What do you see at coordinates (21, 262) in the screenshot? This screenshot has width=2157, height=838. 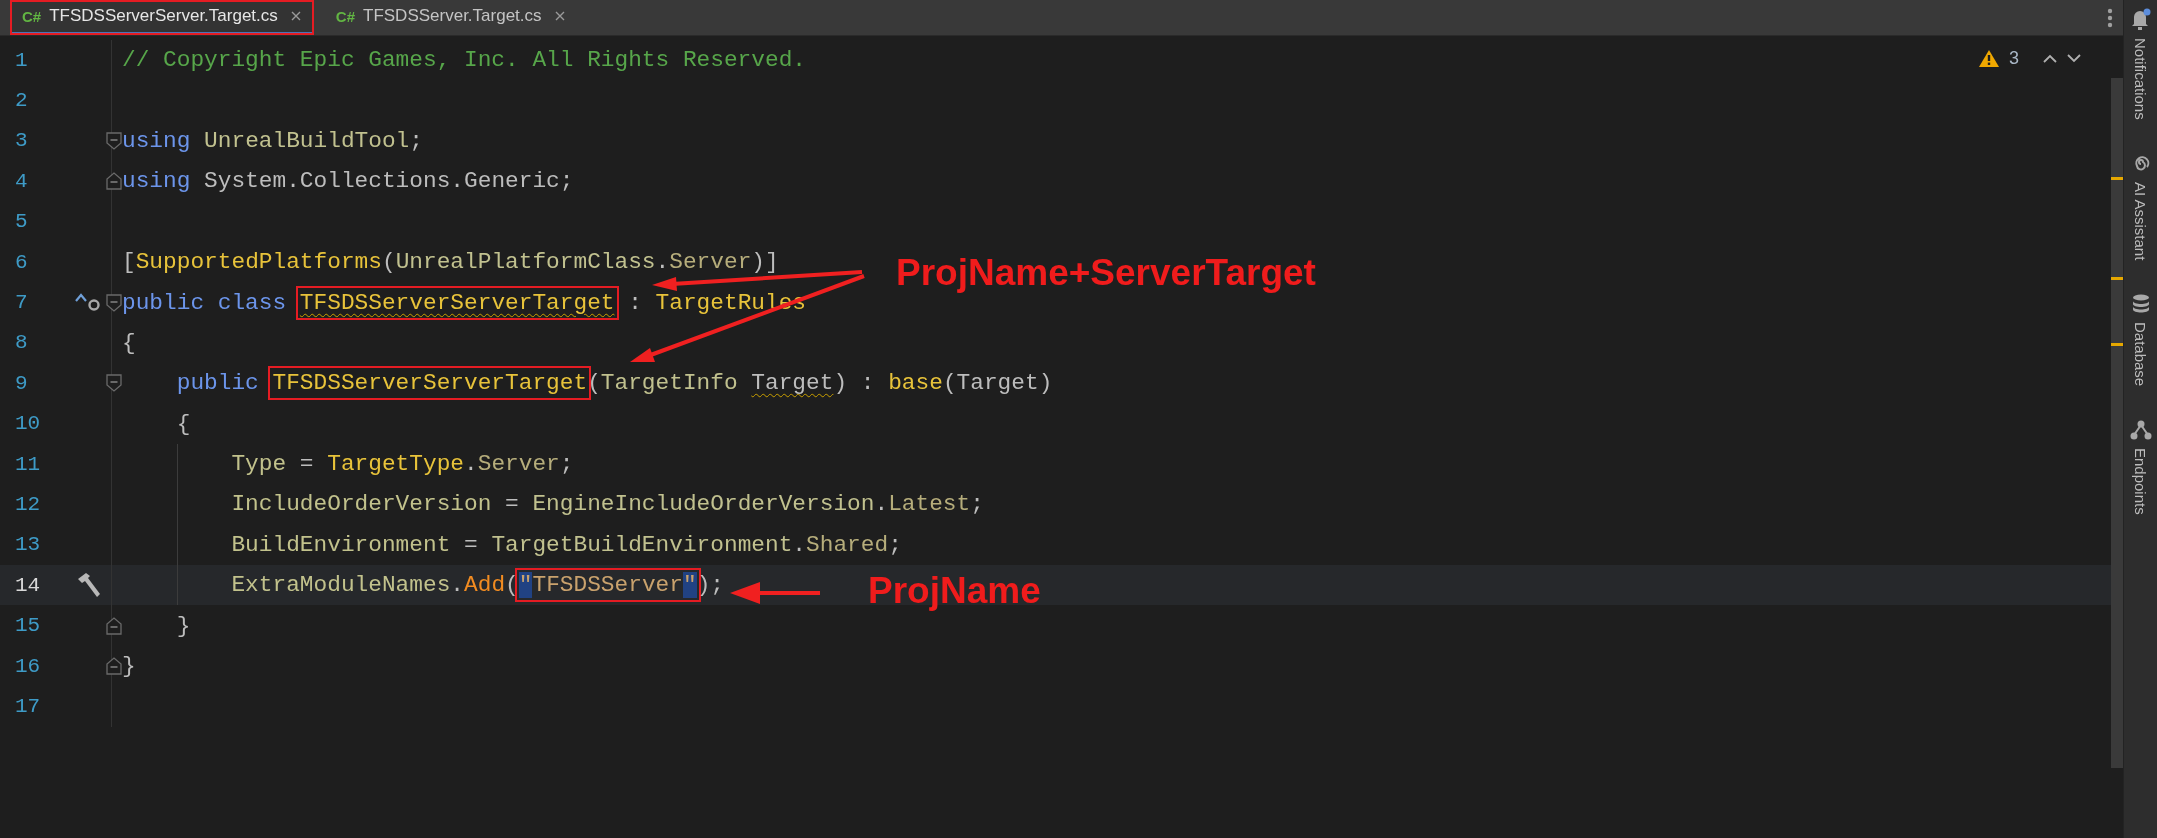 I see `line-number: 6` at bounding box center [21, 262].